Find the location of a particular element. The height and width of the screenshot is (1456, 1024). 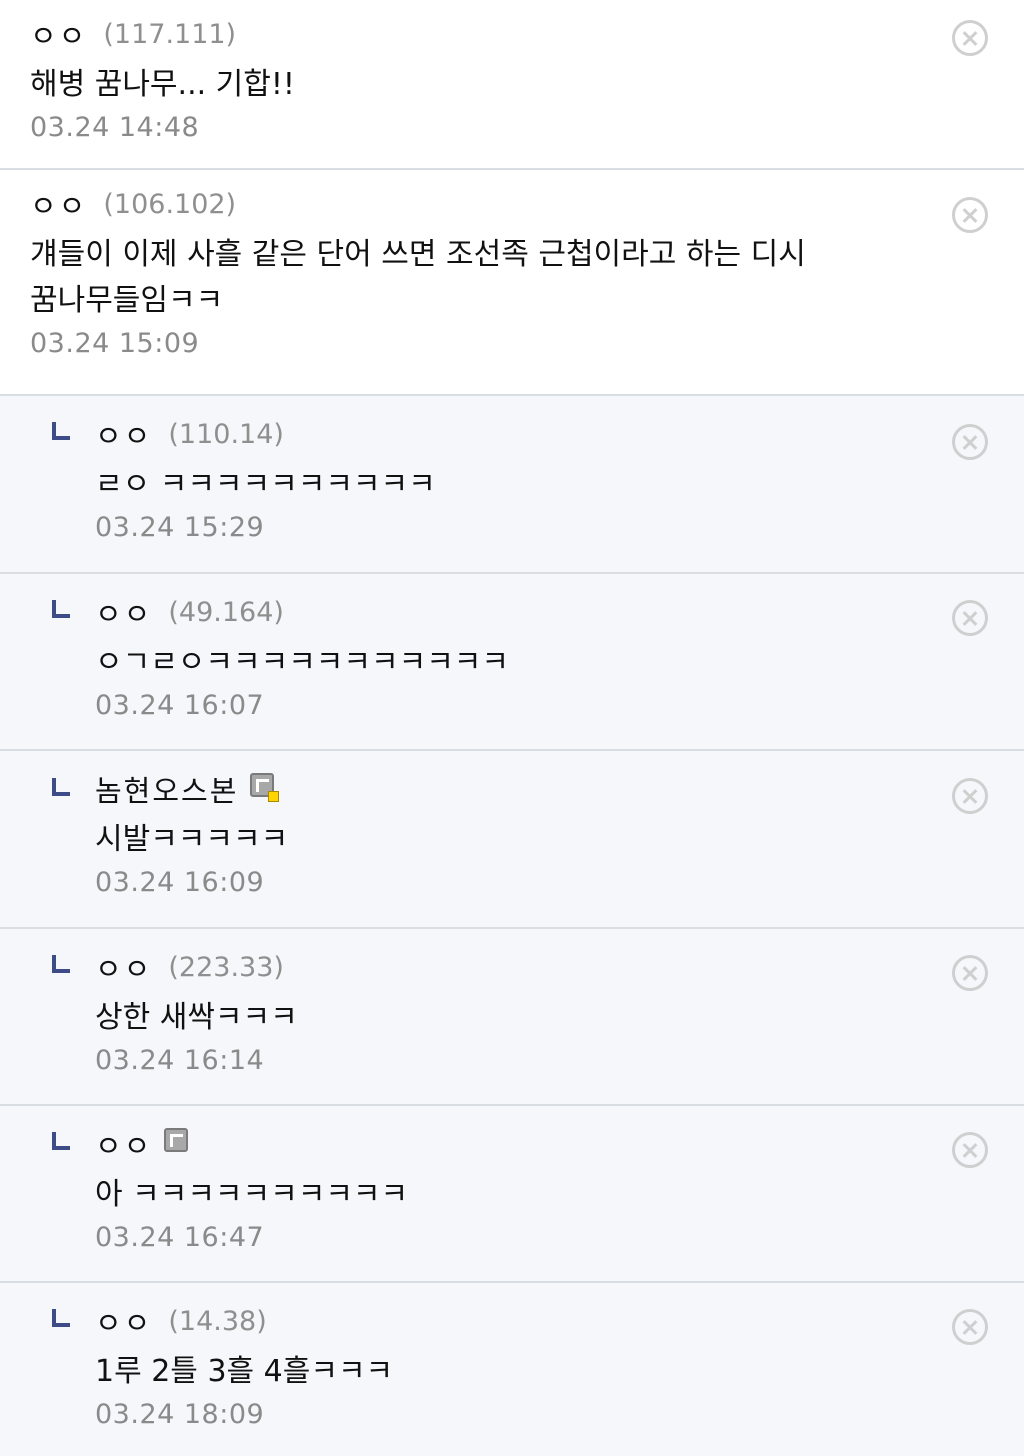

ip-address: (117.111) is located at coordinates (170, 34).